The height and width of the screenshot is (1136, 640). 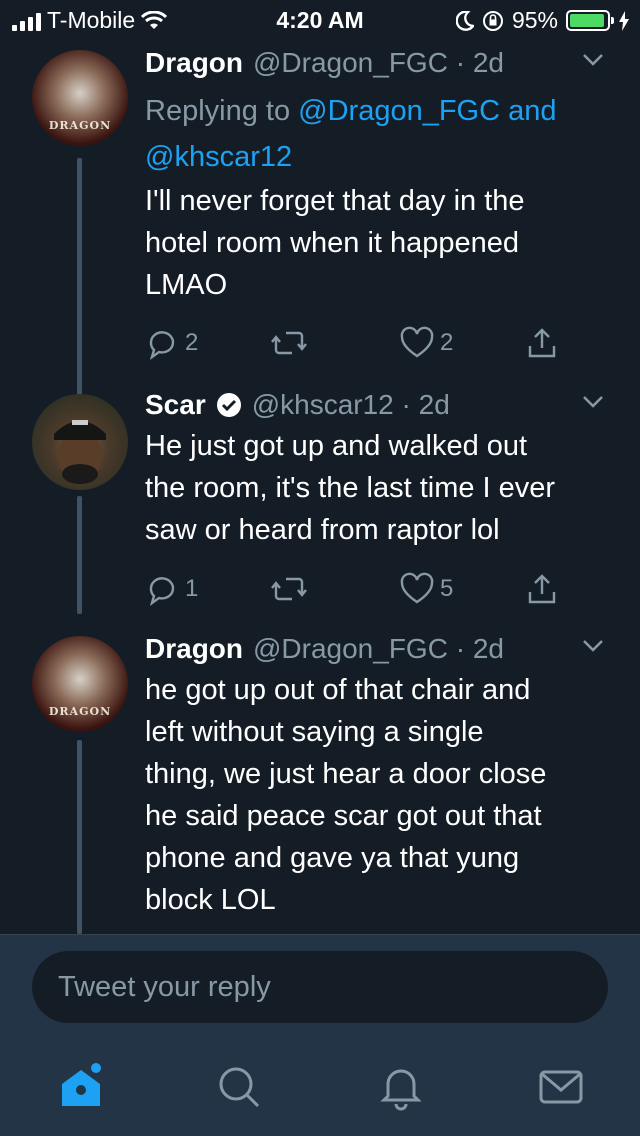 What do you see at coordinates (492, 20) in the screenshot?
I see `orientation-lock-icon` at bounding box center [492, 20].